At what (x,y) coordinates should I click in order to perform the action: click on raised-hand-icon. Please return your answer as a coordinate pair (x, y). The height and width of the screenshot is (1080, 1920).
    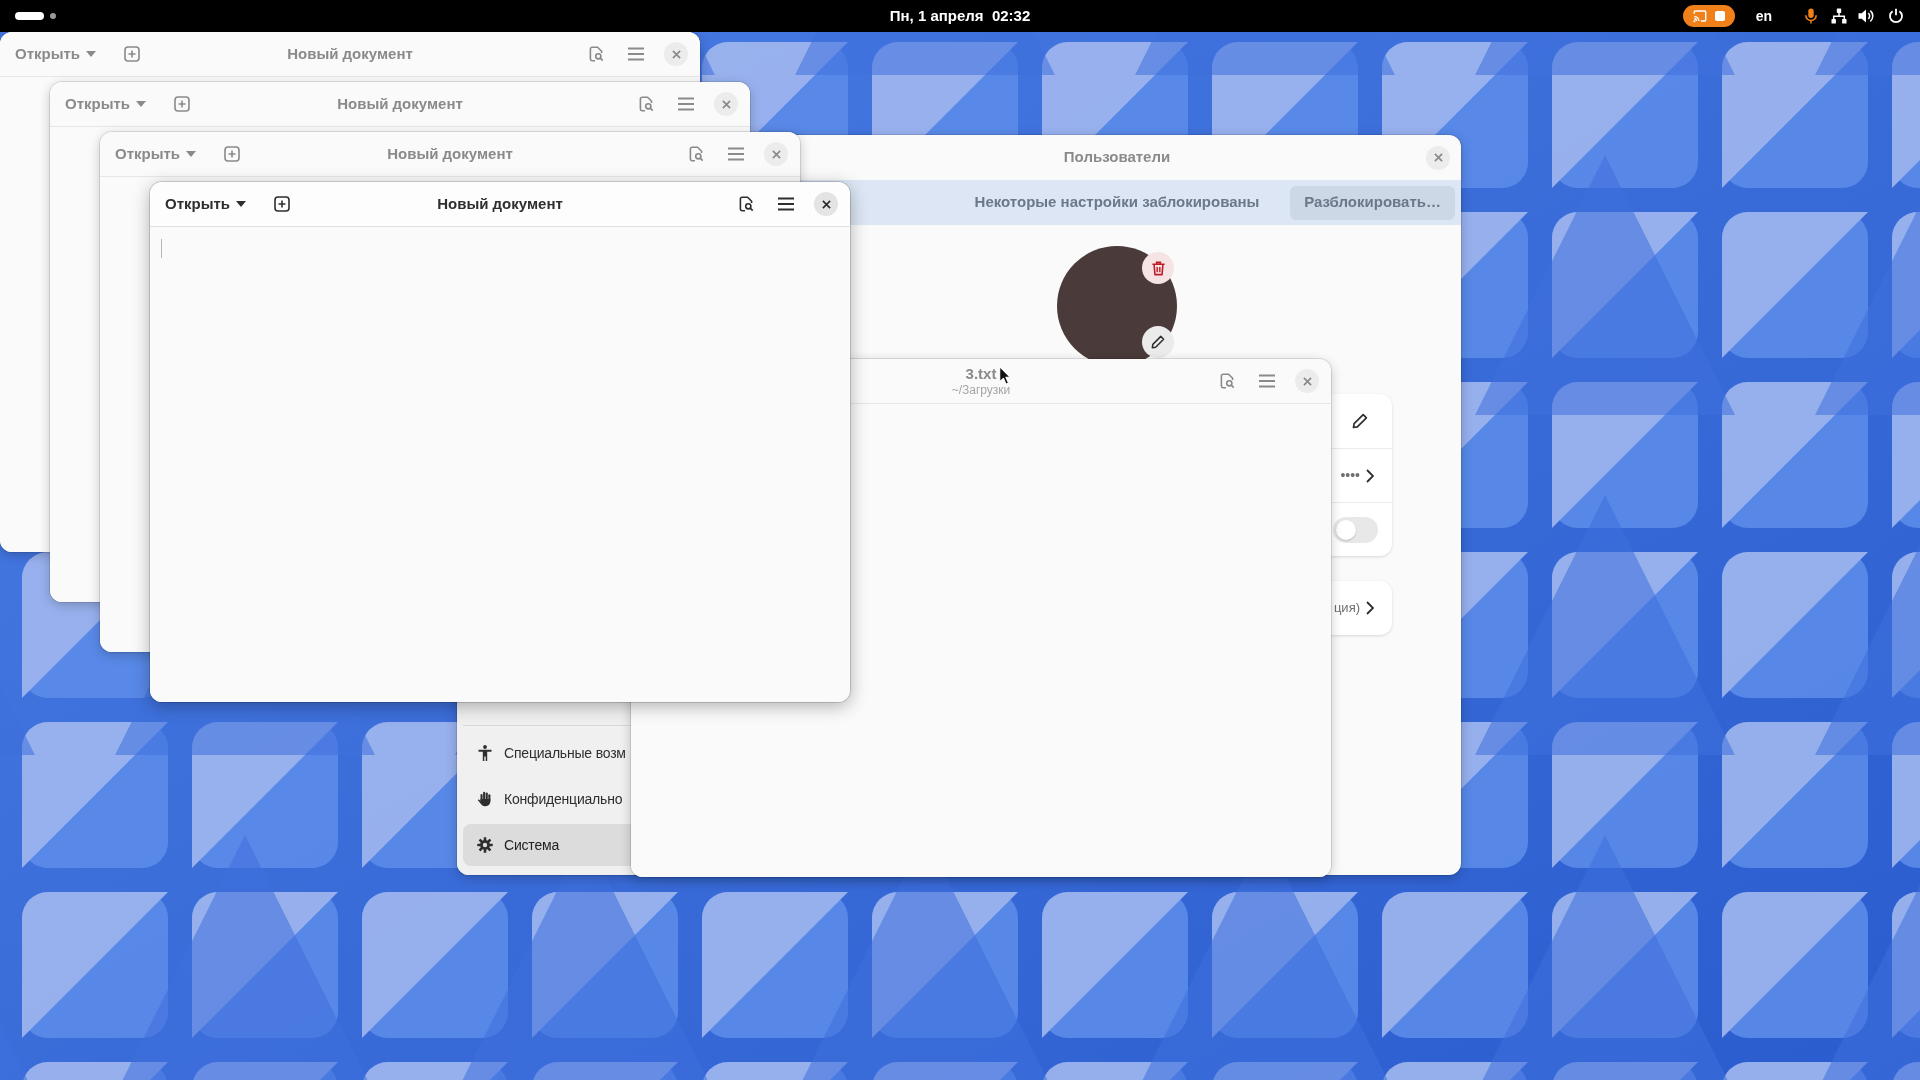
    Looking at the image, I should click on (485, 799).